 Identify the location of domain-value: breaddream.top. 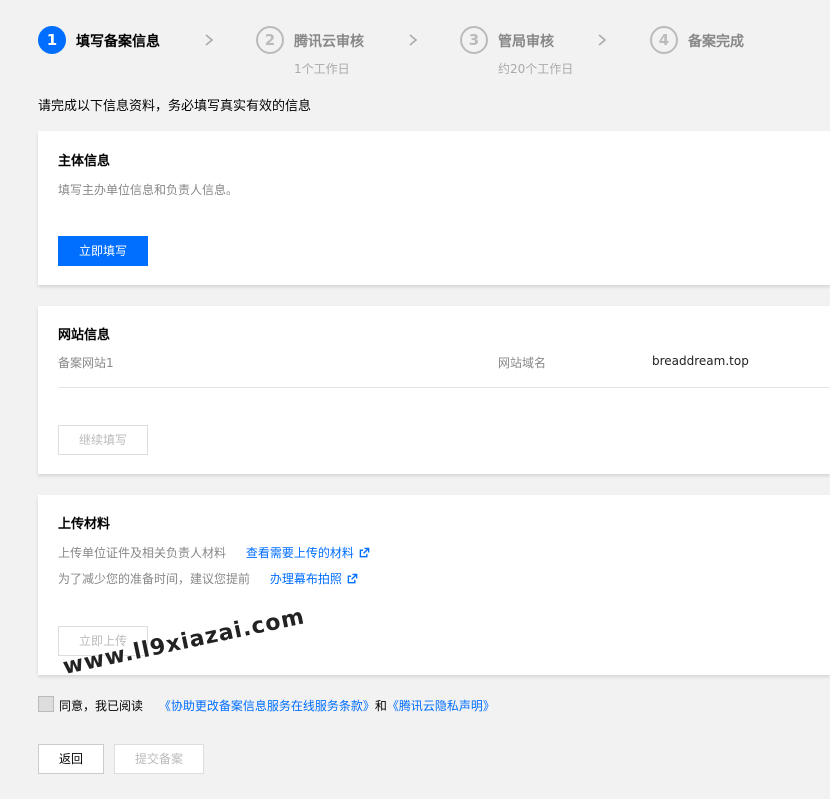
(700, 361).